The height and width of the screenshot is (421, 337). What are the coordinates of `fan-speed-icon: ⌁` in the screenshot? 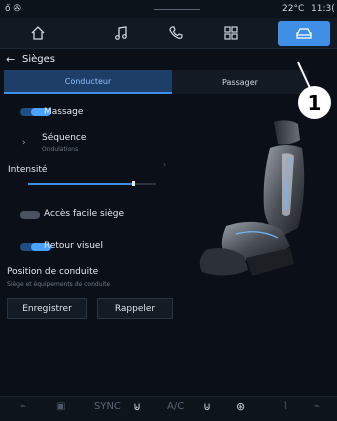 It's located at (317, 406).